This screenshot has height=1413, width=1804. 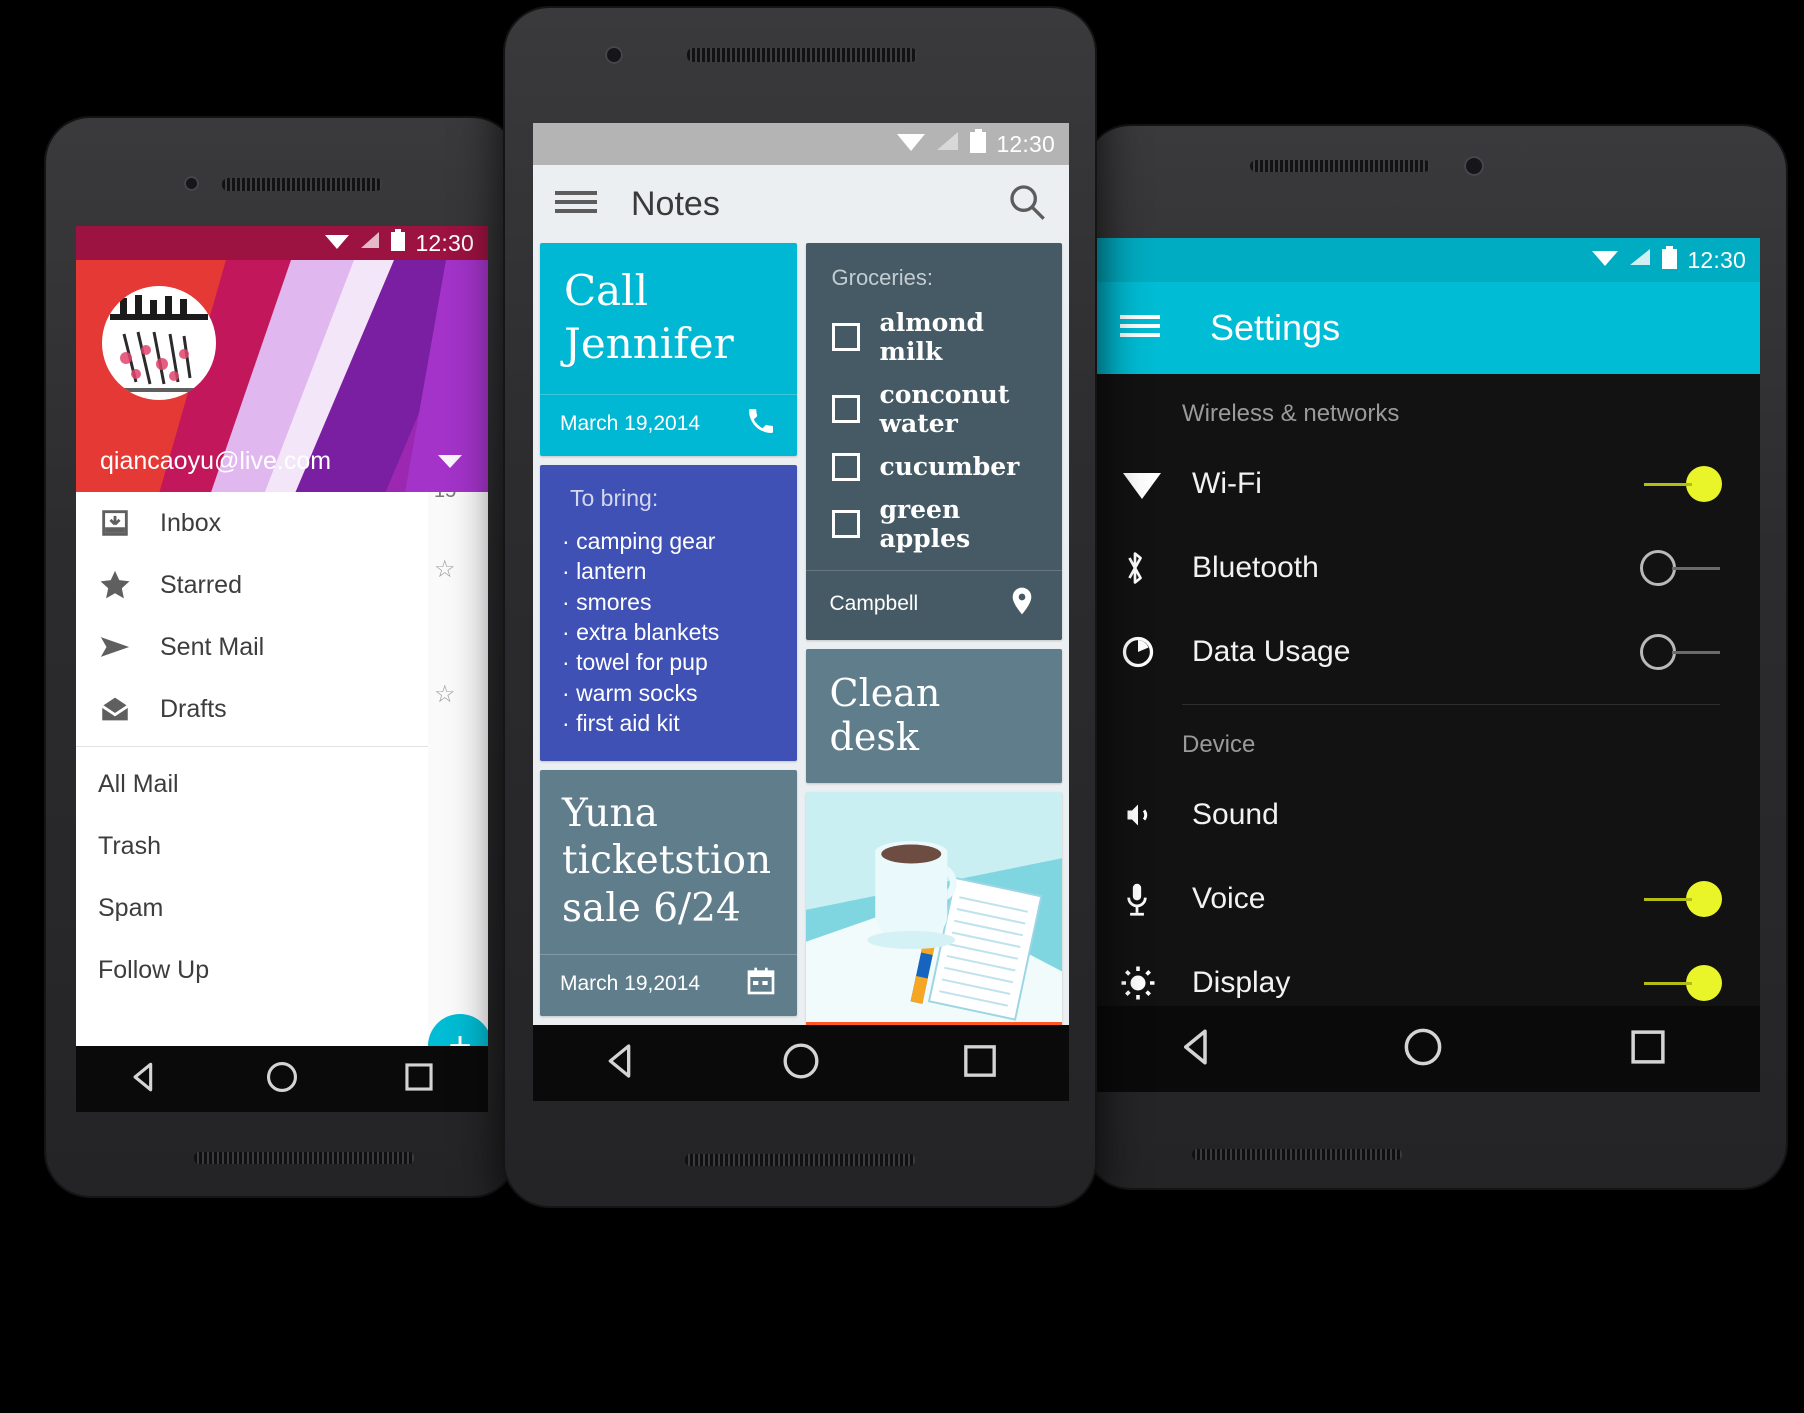 I want to click on voice-toggle, so click(x=1681, y=899).